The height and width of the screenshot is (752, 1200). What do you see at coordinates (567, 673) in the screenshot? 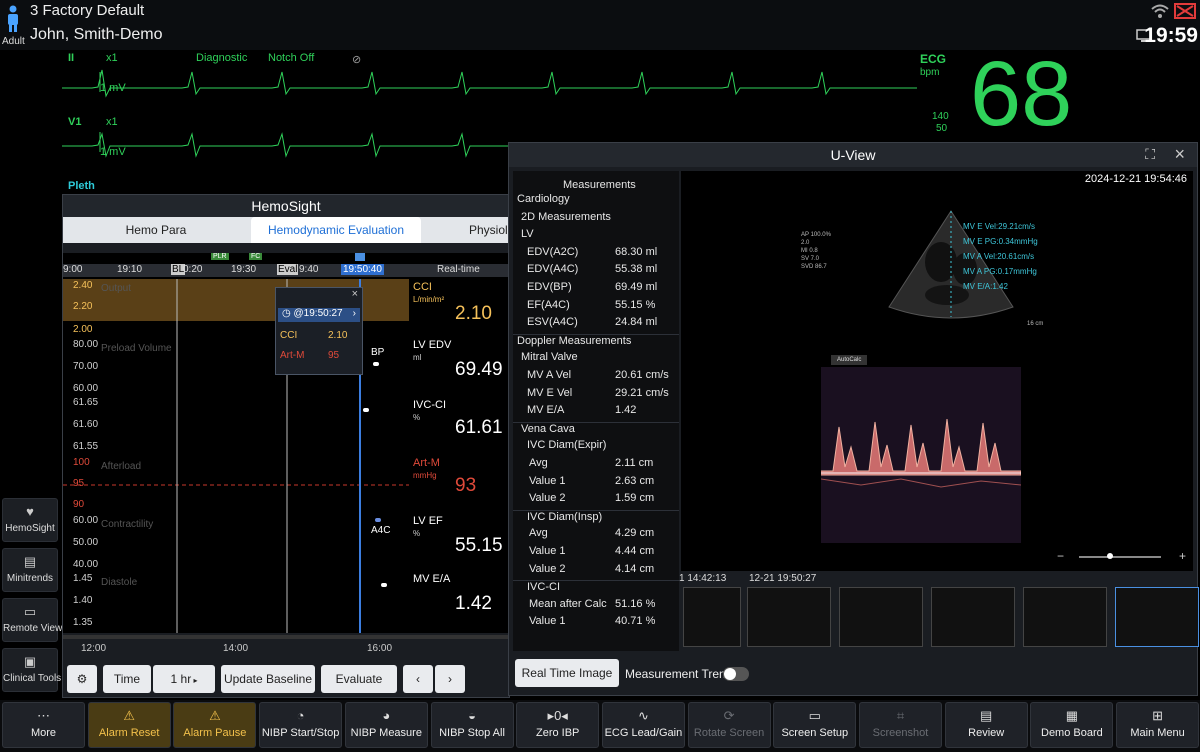
I see `real-time-image-button: Real Time Image` at bounding box center [567, 673].